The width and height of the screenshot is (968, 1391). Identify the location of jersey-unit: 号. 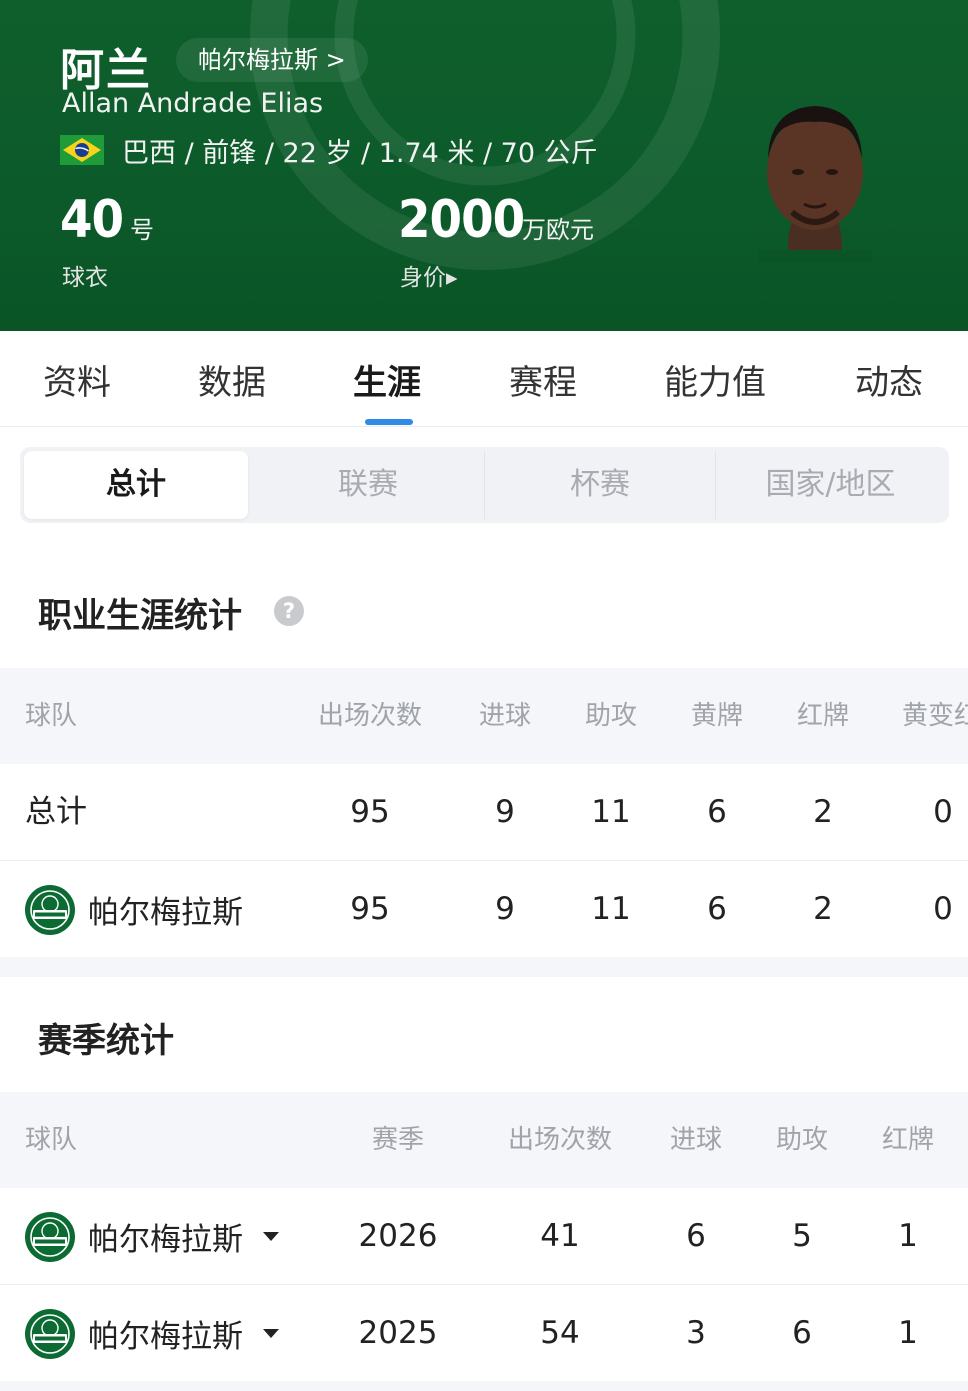
(142, 230).